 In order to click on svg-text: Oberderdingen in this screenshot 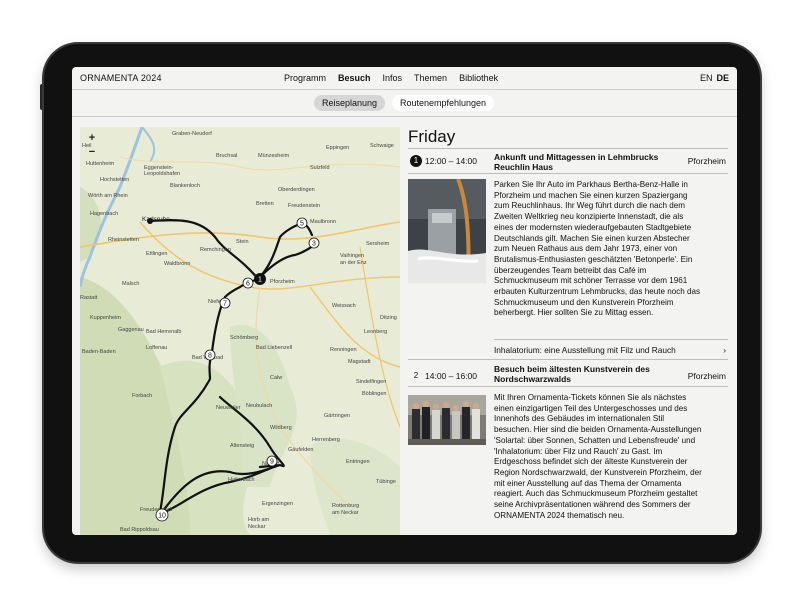, I will do `click(296, 190)`.